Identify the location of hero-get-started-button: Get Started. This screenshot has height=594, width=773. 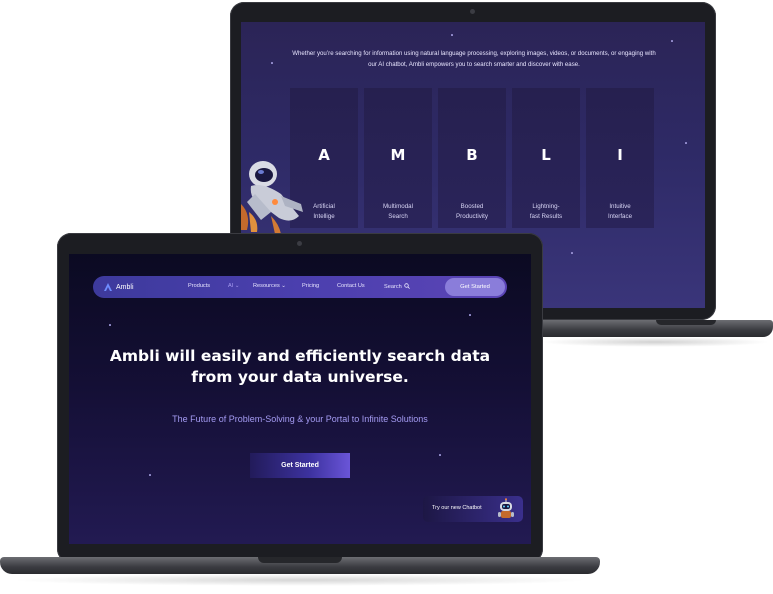
(300, 465).